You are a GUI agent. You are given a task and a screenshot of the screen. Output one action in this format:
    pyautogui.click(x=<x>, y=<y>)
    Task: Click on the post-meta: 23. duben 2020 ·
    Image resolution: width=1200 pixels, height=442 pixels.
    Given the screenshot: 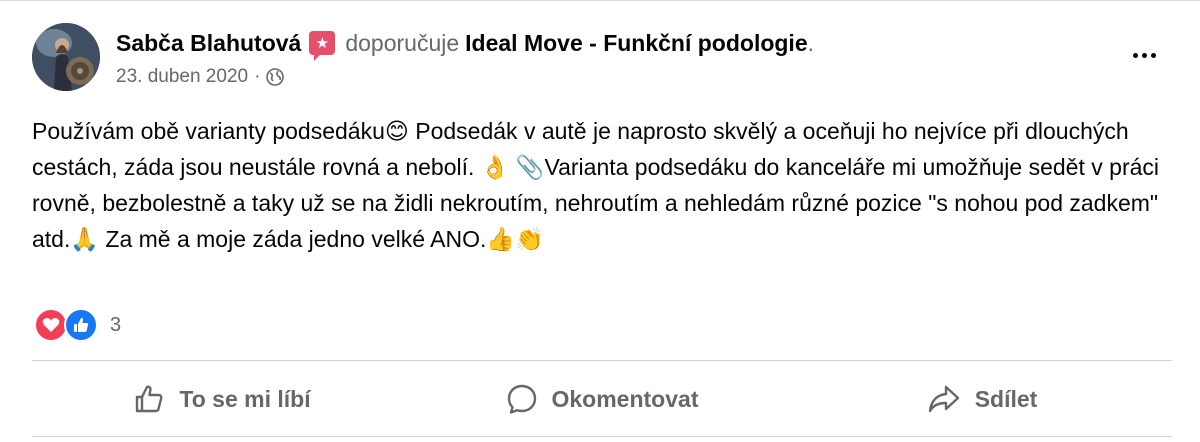 What is the action you would take?
    pyautogui.click(x=200, y=77)
    